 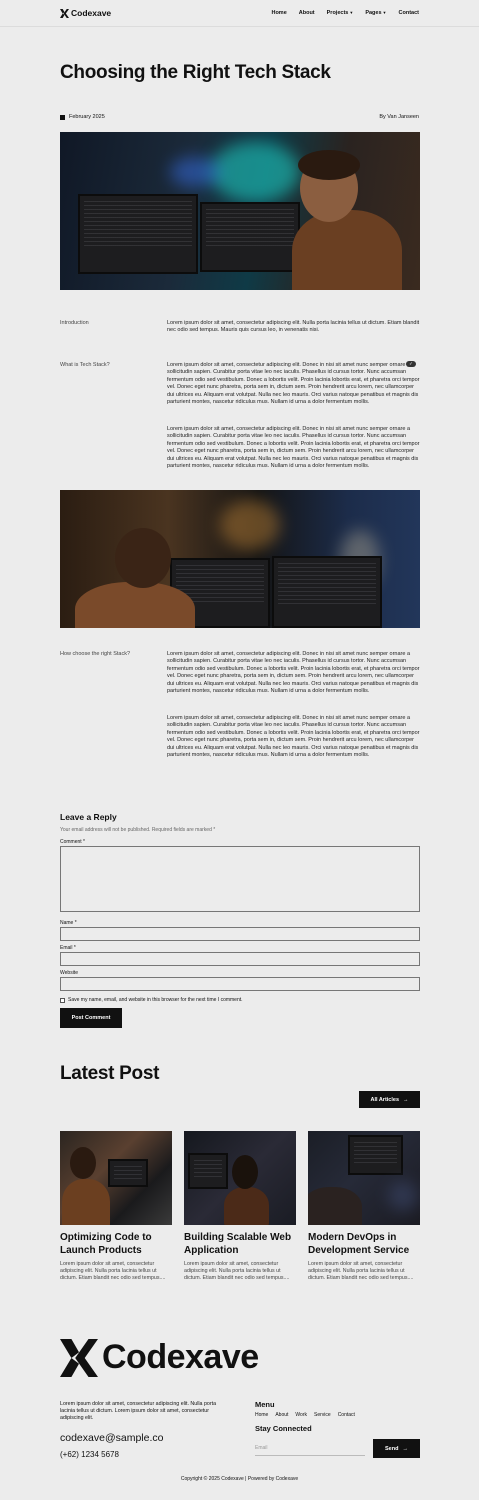 I want to click on section-label-introduction: Introduction, so click(x=74, y=323).